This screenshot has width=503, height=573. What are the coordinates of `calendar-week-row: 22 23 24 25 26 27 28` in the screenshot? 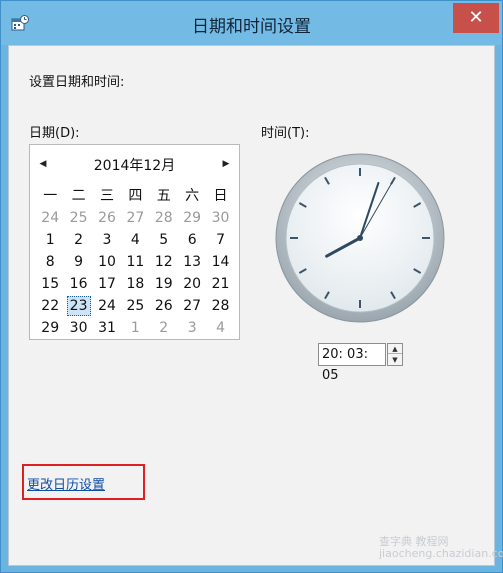 It's located at (135, 306).